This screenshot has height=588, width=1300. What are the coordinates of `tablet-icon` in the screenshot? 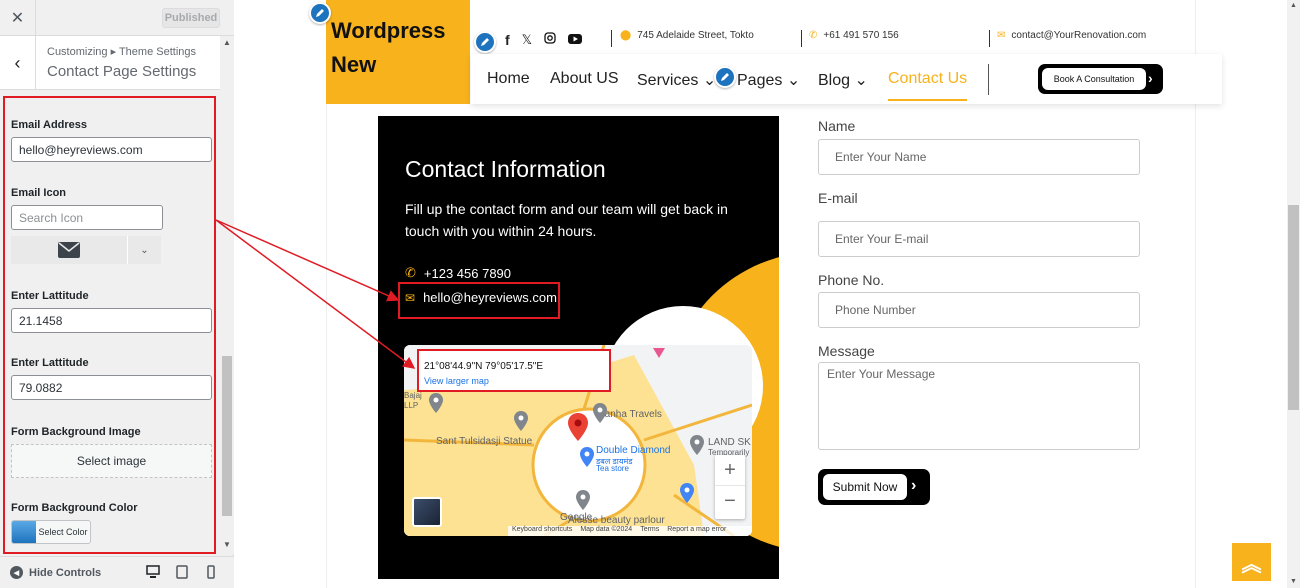 It's located at (182, 574).